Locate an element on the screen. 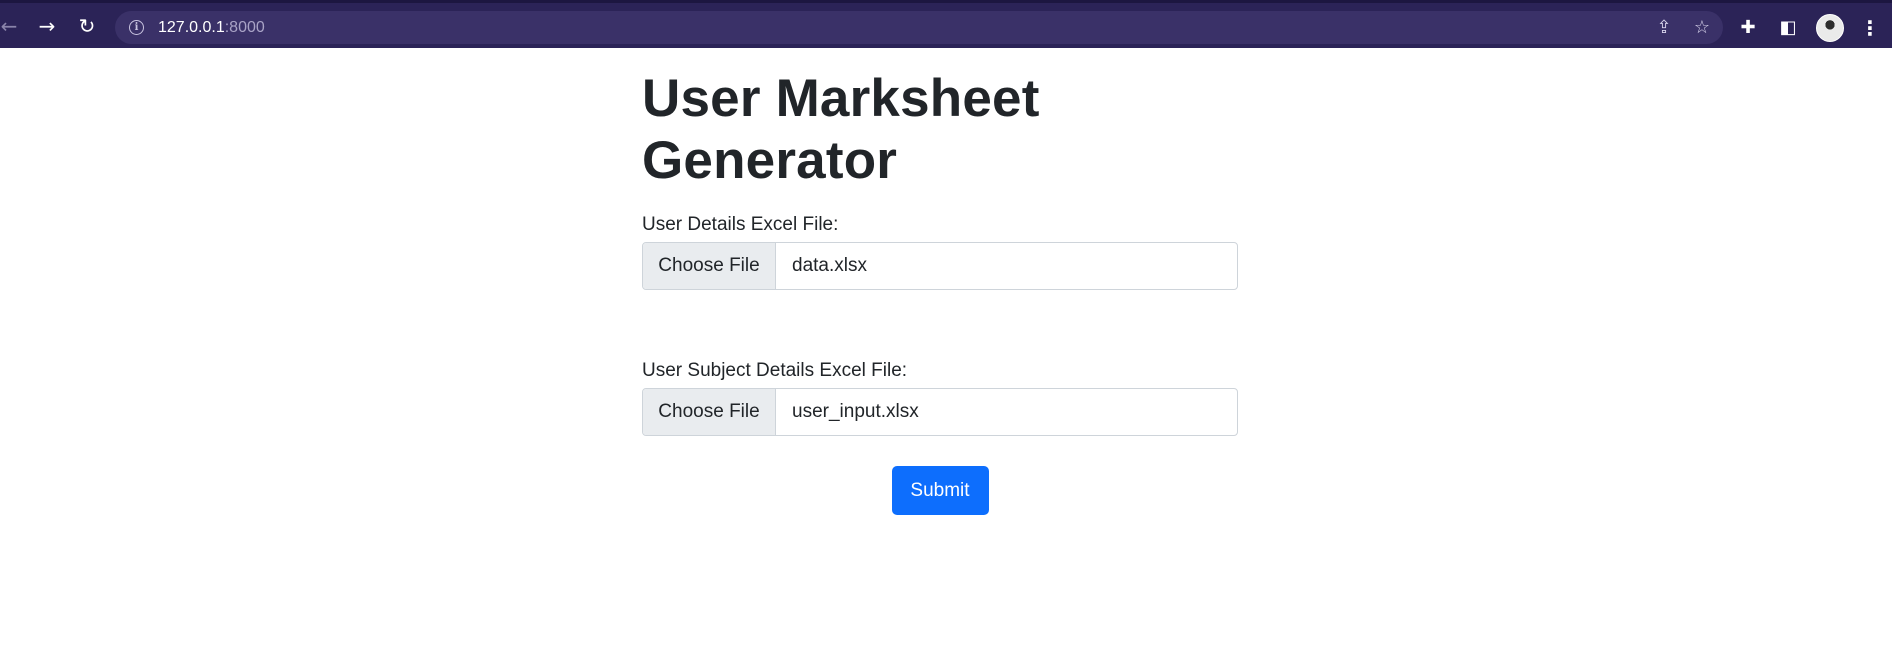 Image resolution: width=1892 pixels, height=667 pixels. submit-button: Submit is located at coordinates (940, 490).